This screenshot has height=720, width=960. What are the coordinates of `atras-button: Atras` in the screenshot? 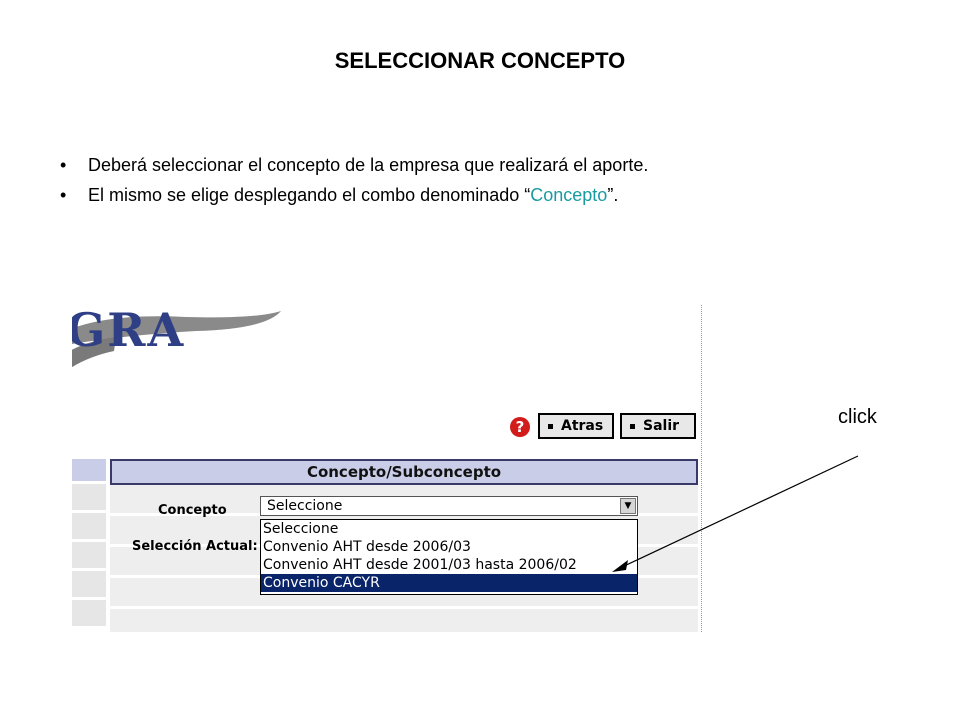 It's located at (576, 426).